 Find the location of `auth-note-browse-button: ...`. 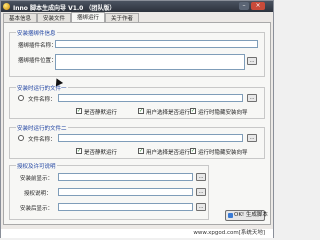

auth-note-browse-button: ... is located at coordinates (201, 192).